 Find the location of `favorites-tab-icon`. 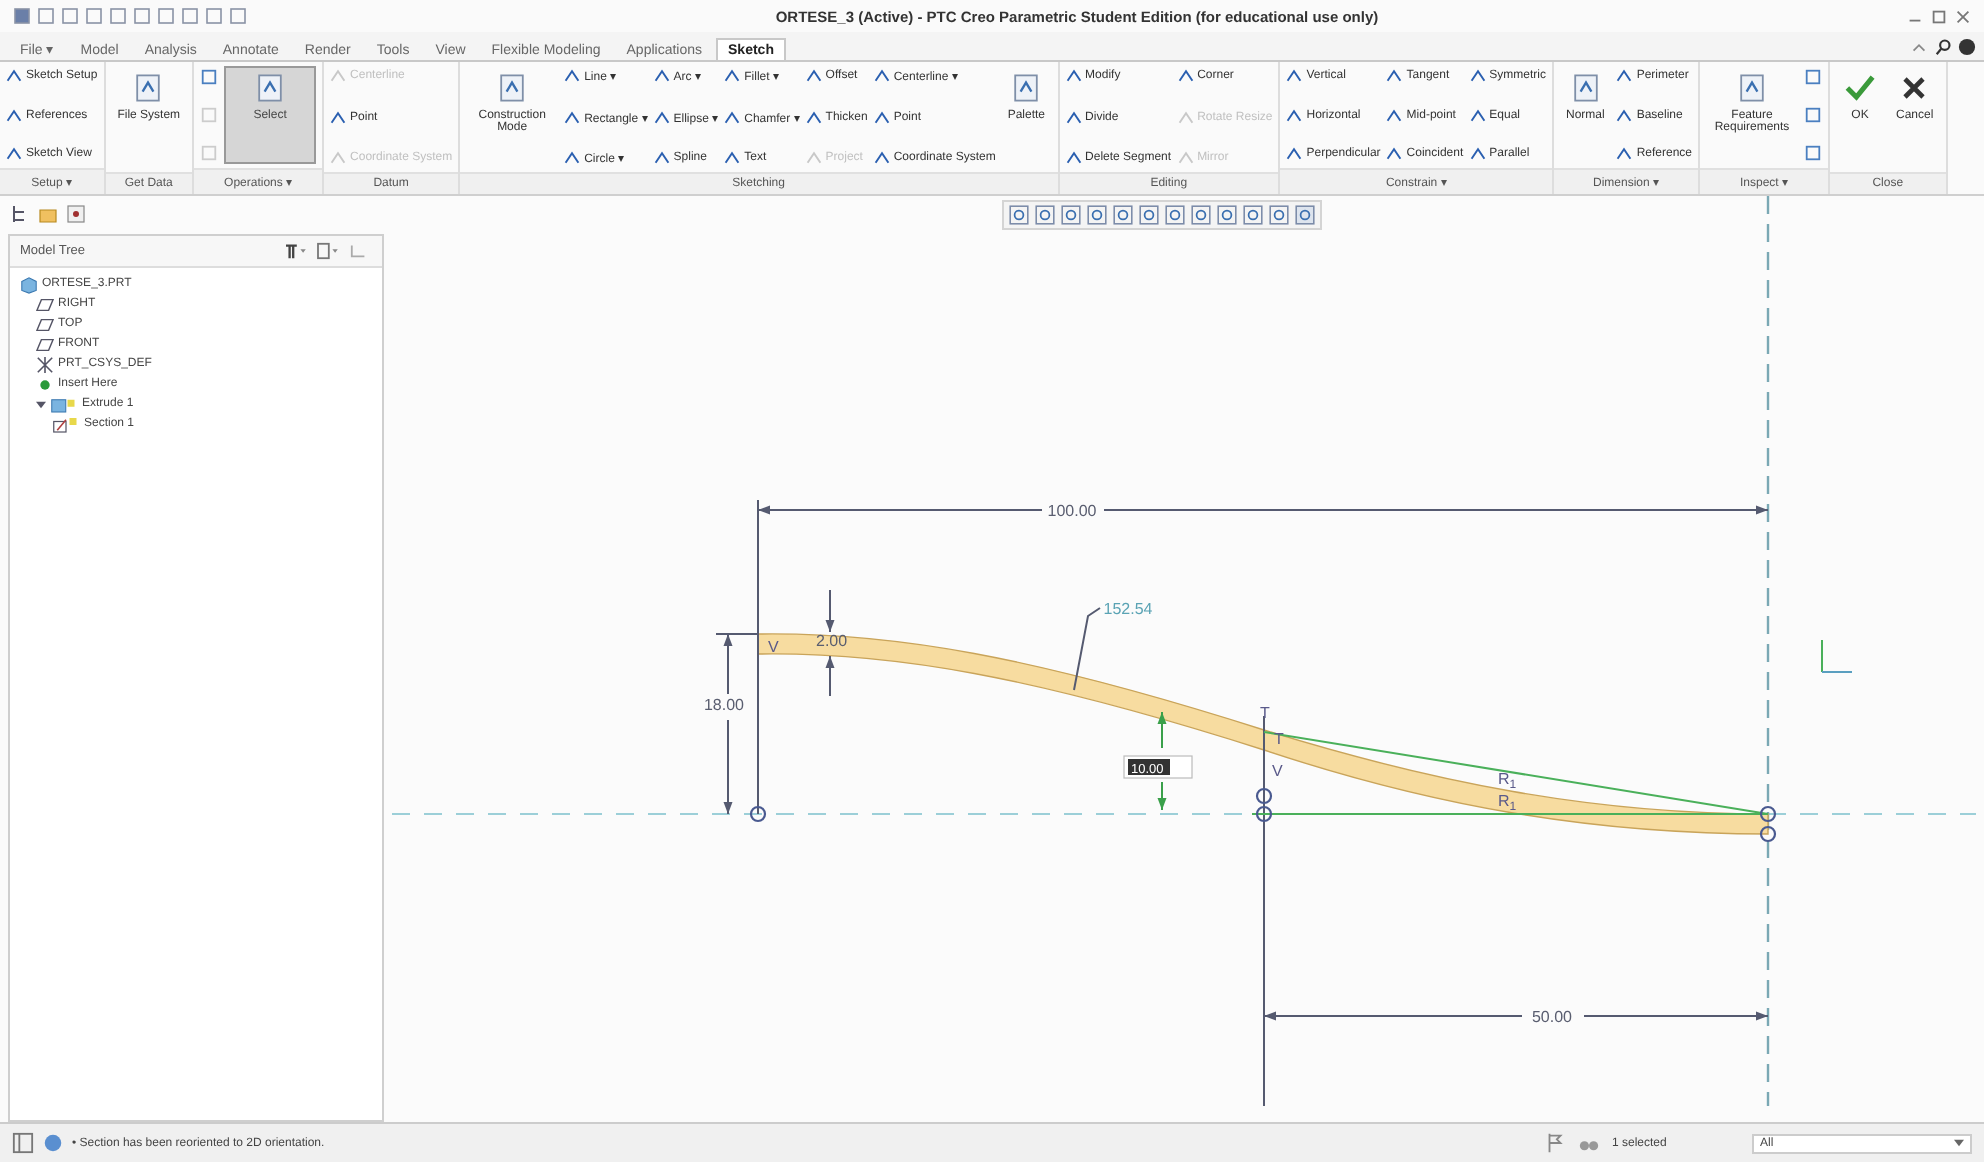

favorites-tab-icon is located at coordinates (76, 214).